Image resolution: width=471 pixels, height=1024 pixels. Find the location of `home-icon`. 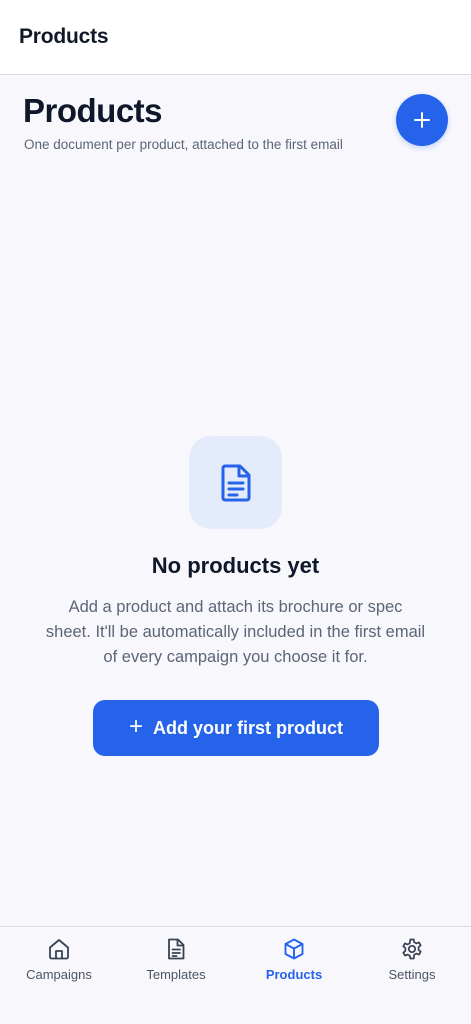

home-icon is located at coordinates (59, 949).